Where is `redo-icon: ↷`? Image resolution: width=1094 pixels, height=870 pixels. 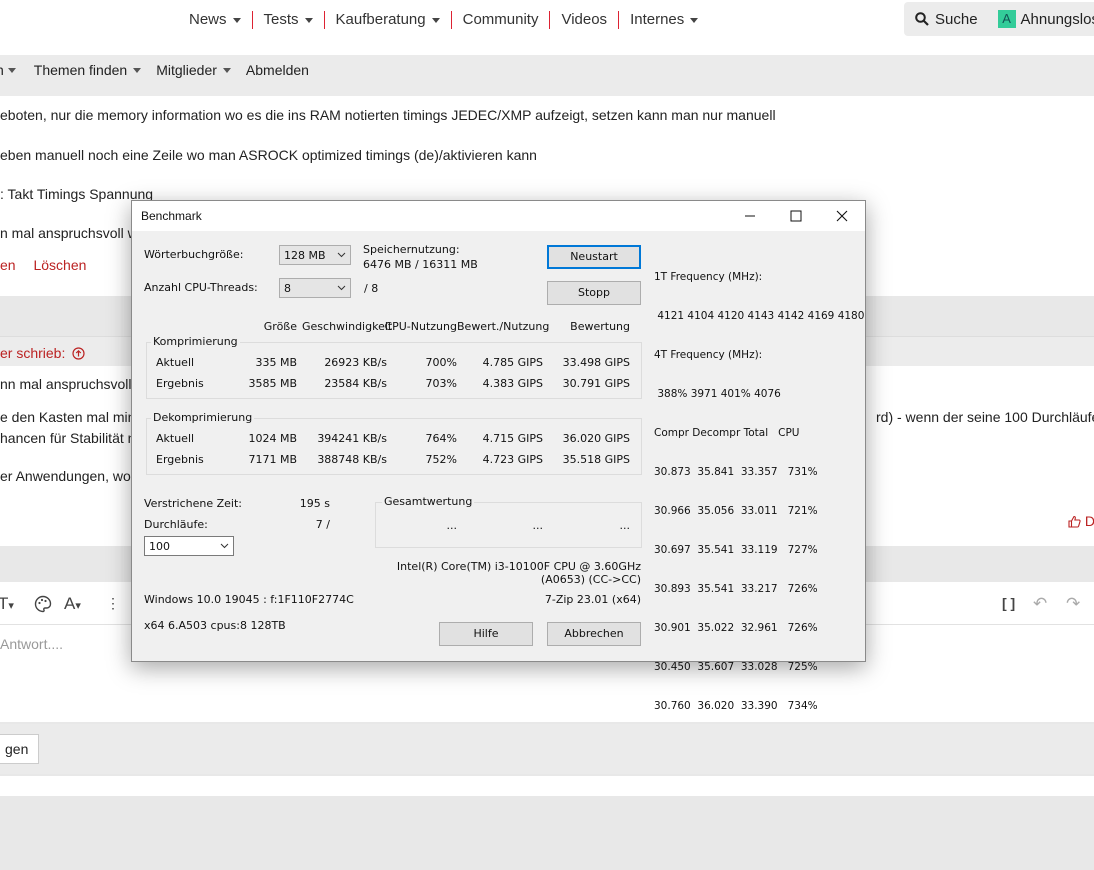
redo-icon: ↷ is located at coordinates (1073, 604).